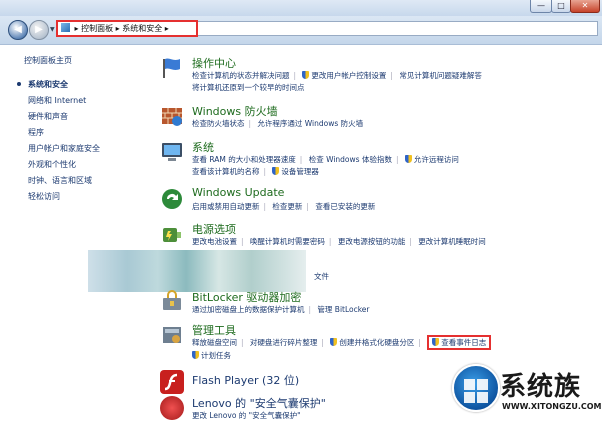 The width and height of the screenshot is (602, 421). I want to click on back-button: ◀, so click(18, 30).